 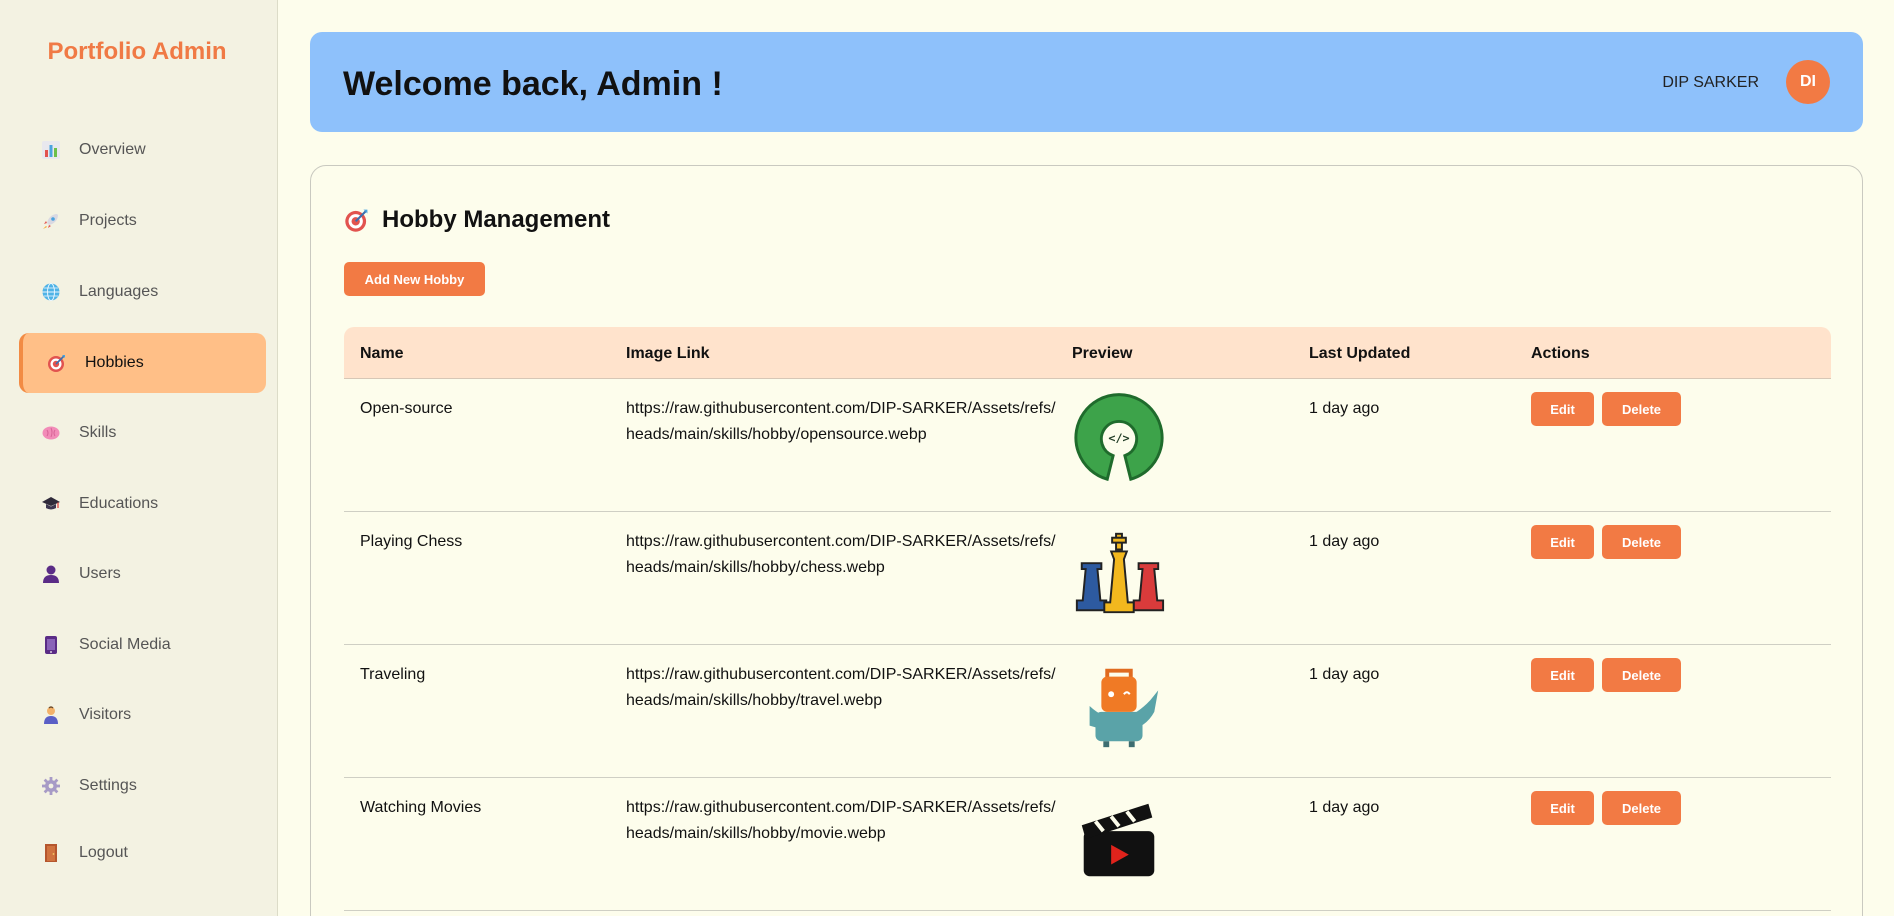 What do you see at coordinates (125, 644) in the screenshot?
I see `sidebar-item-label: Social Media` at bounding box center [125, 644].